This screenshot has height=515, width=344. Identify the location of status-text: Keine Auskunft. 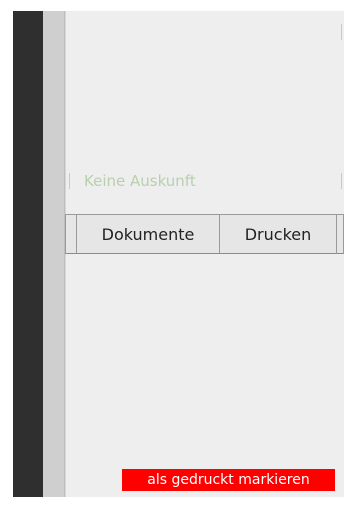
(140, 181).